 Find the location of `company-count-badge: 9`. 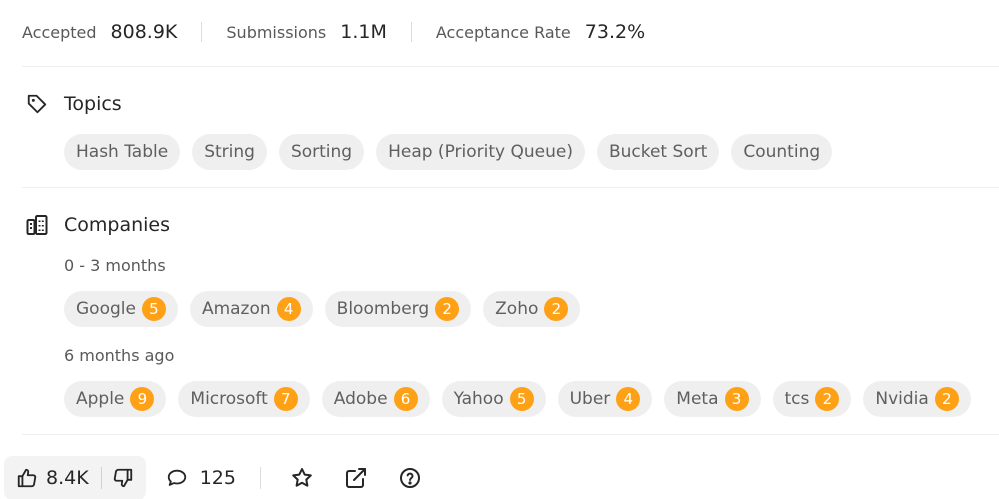

company-count-badge: 9 is located at coordinates (142, 399).